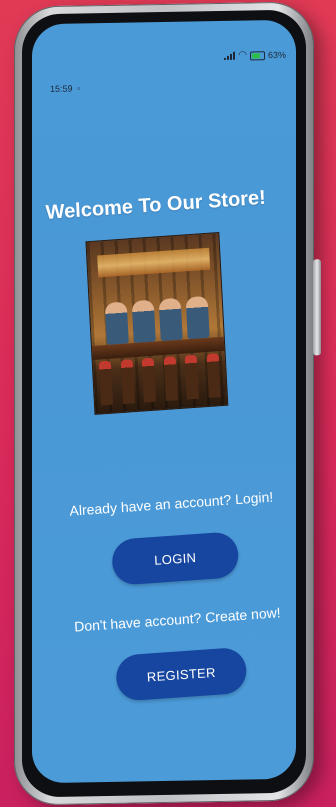  Describe the element at coordinates (317, 307) in the screenshot. I see `phone-side-button` at that location.